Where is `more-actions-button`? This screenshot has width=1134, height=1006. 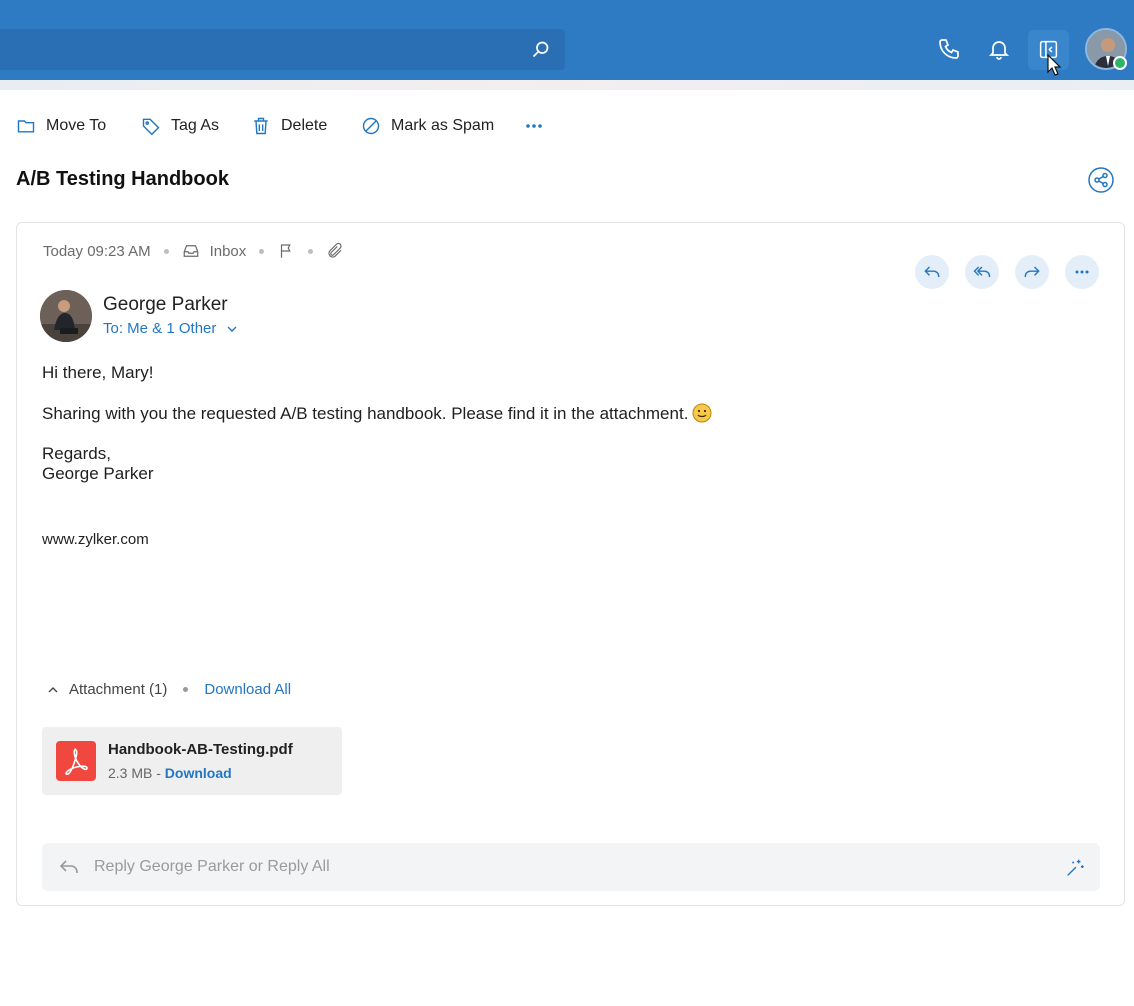
more-actions-button is located at coordinates (1082, 272).